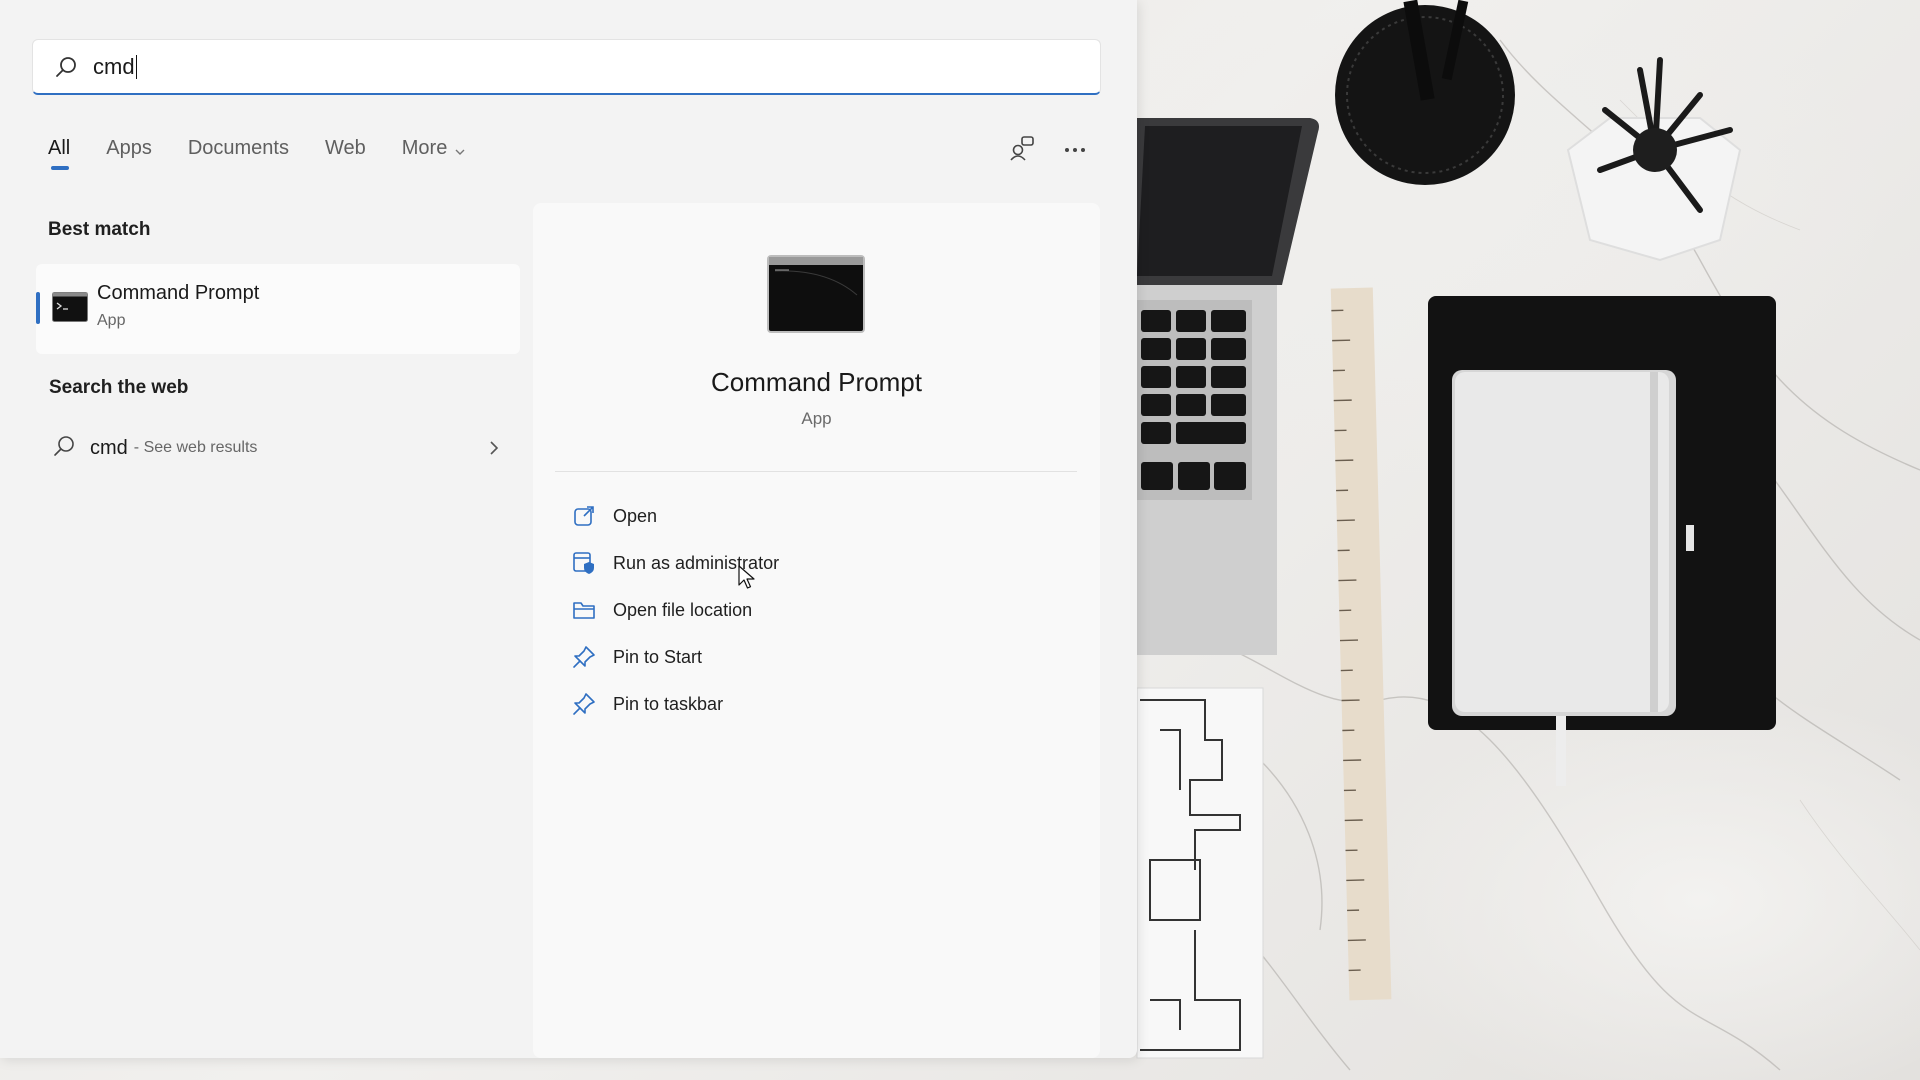 This screenshot has width=1920, height=1080. I want to click on search-input-value: cmd, so click(115, 67).